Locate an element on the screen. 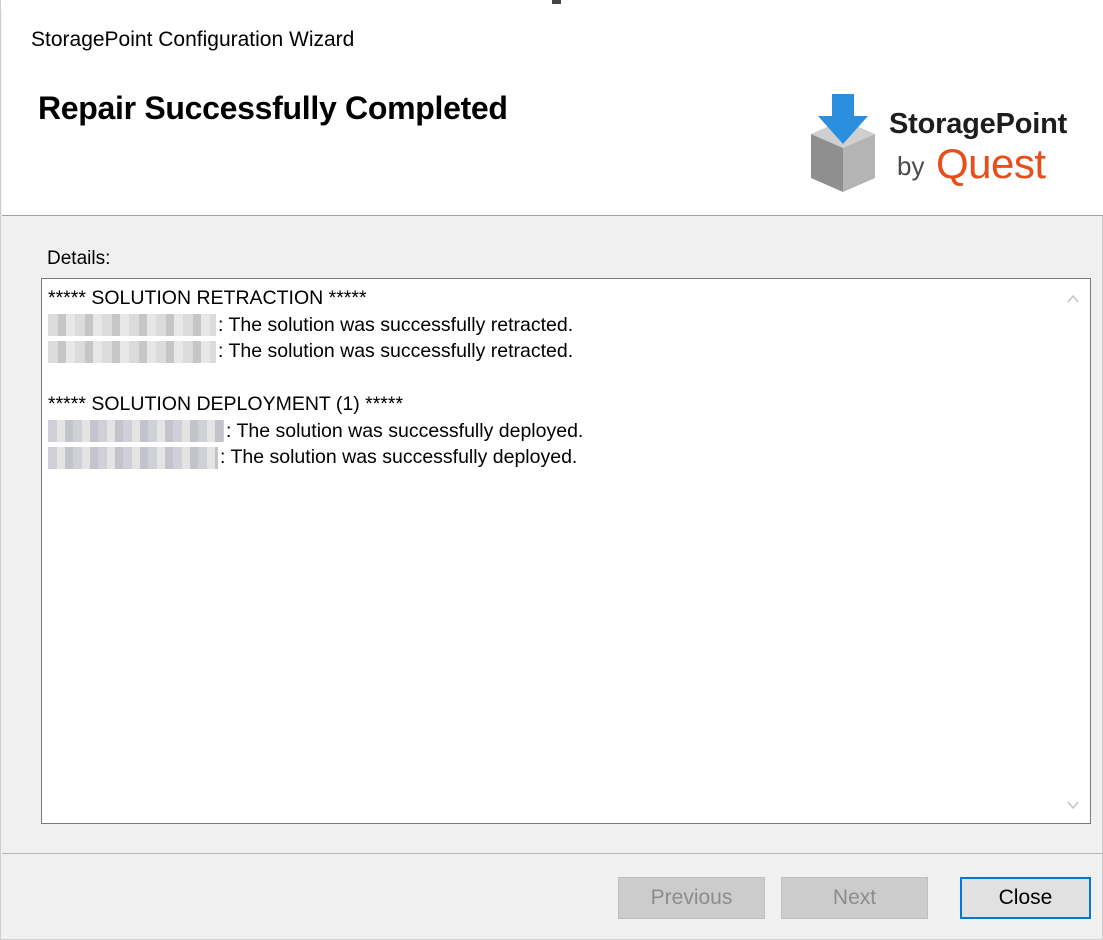 The width and height of the screenshot is (1103, 940). logo-brand-by: by is located at coordinates (911, 166).